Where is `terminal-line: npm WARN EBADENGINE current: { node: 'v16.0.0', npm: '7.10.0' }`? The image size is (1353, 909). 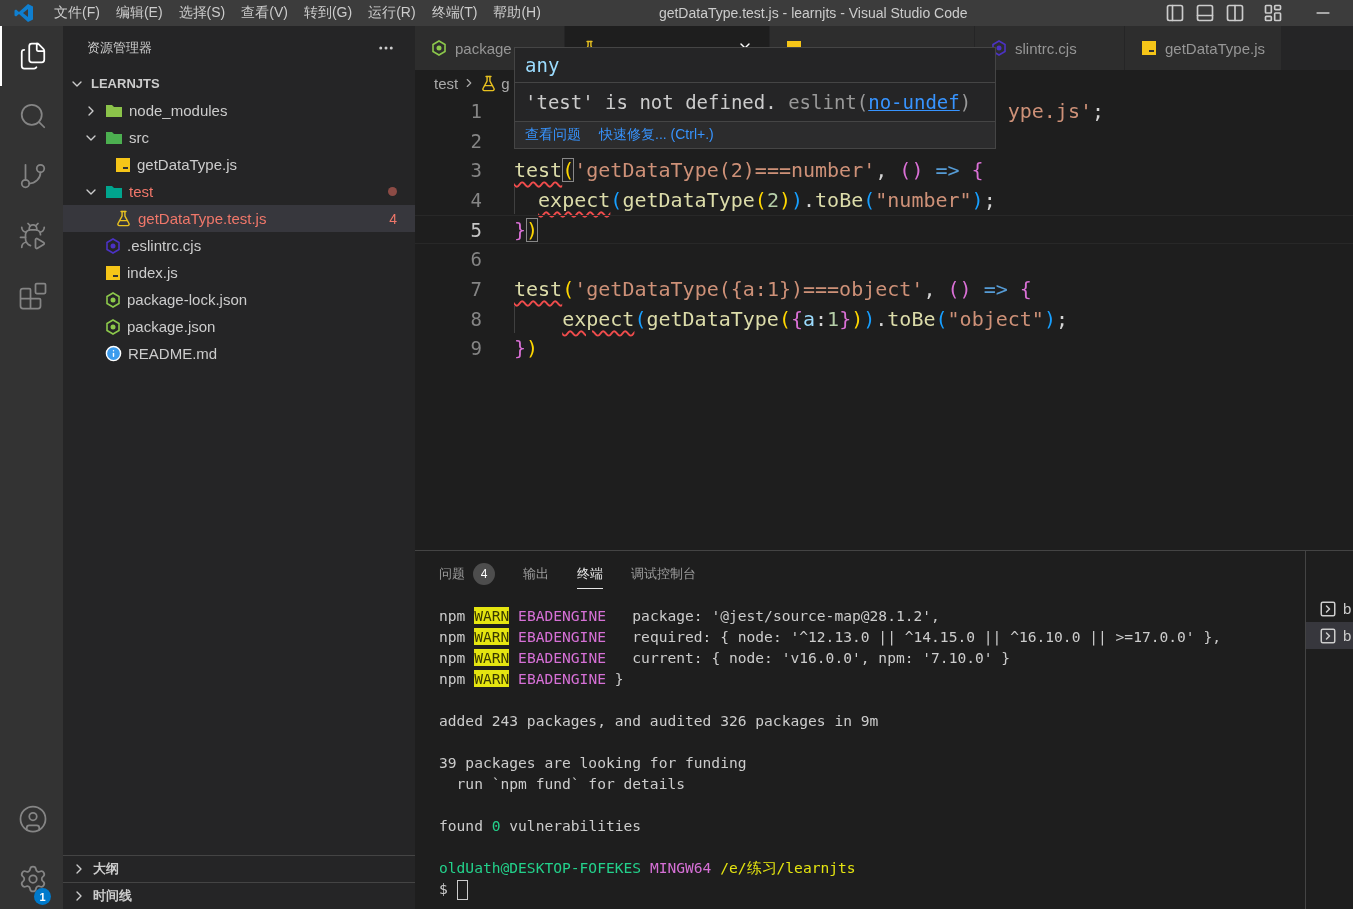 terminal-line: npm WARN EBADENGINE current: { node: 'v16.0.0', npm: '7.10.0' } is located at coordinates (725, 658).